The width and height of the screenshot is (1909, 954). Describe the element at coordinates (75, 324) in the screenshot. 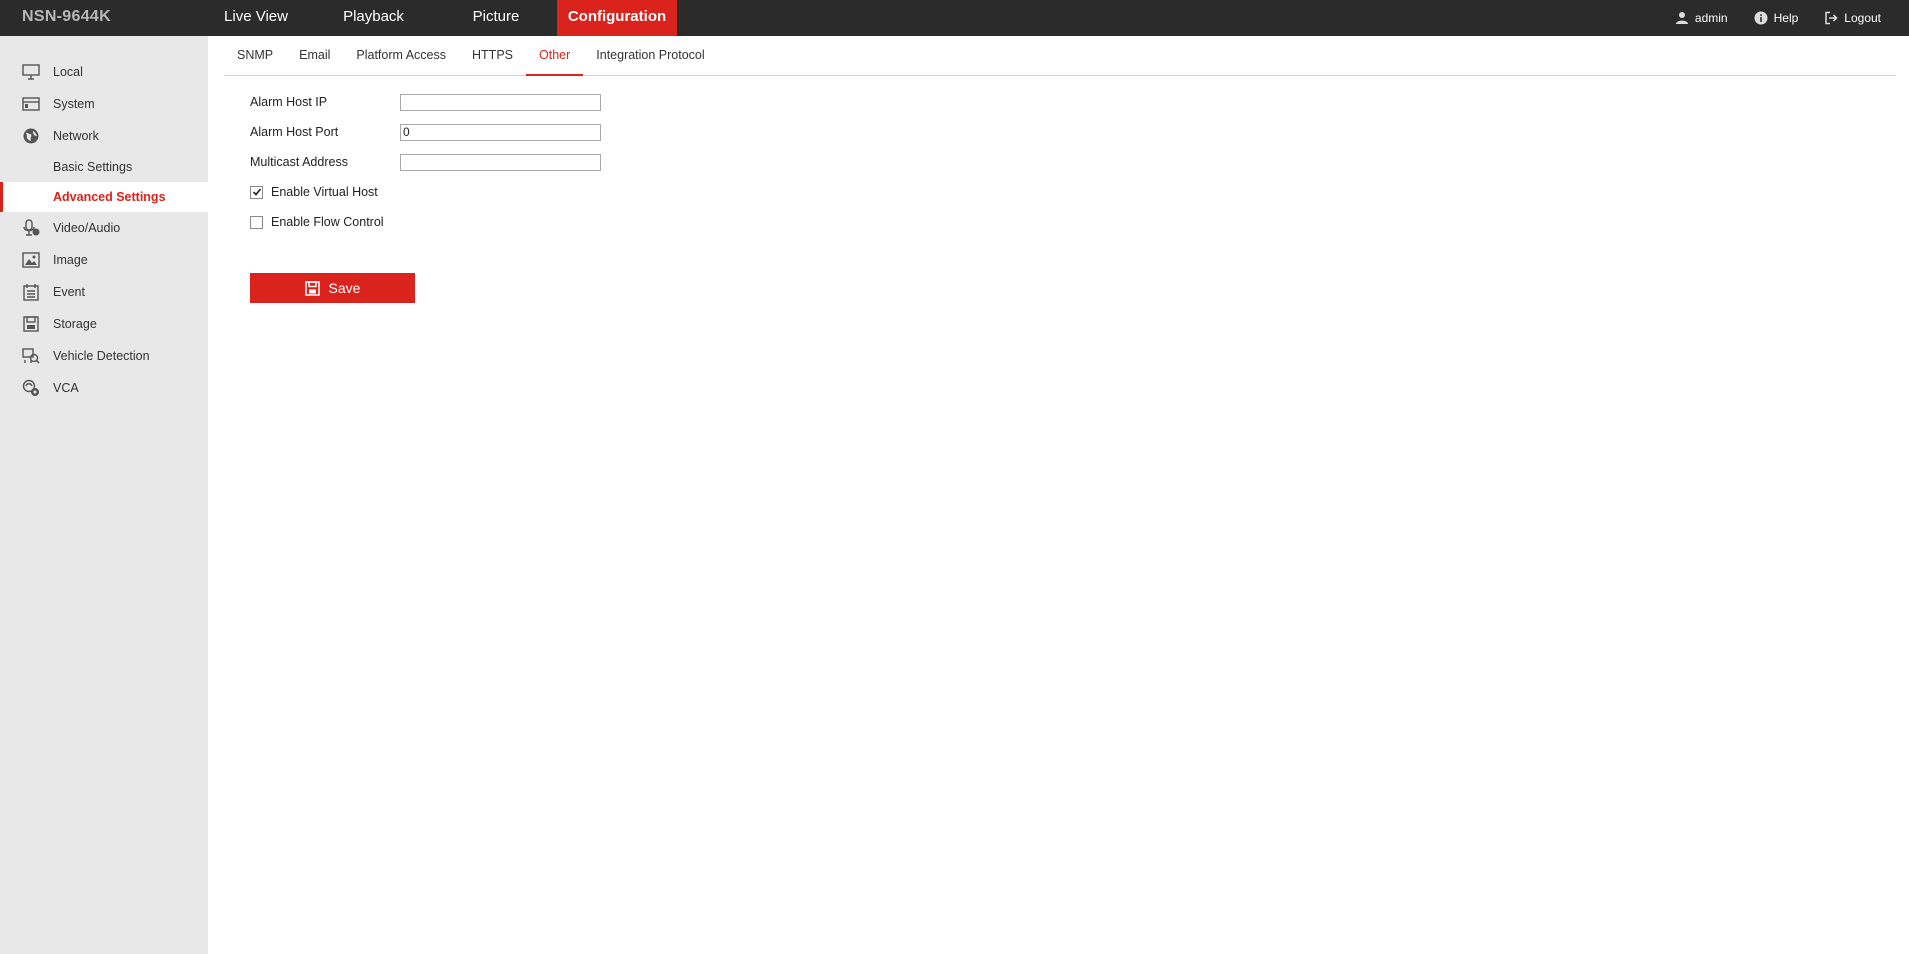

I see `sidebar-item-label: Storage` at that location.